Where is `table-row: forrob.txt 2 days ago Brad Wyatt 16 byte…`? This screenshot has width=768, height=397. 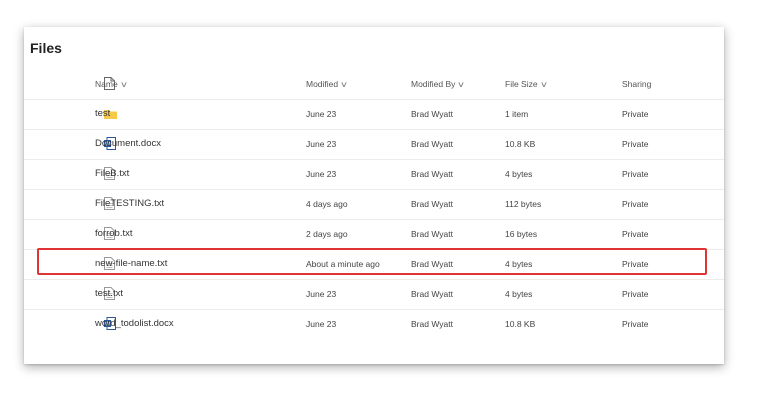 table-row: forrob.txt 2 days ago Brad Wyatt 16 byte… is located at coordinates (374, 234).